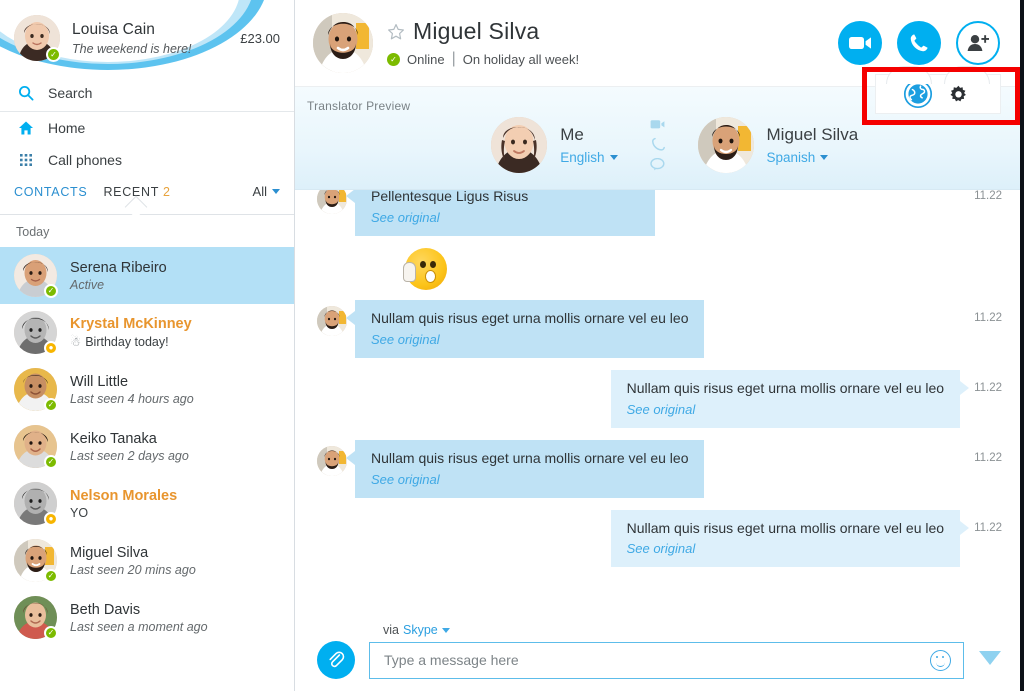  What do you see at coordinates (147, 128) in the screenshot?
I see `sidebar-item-home: Home` at bounding box center [147, 128].